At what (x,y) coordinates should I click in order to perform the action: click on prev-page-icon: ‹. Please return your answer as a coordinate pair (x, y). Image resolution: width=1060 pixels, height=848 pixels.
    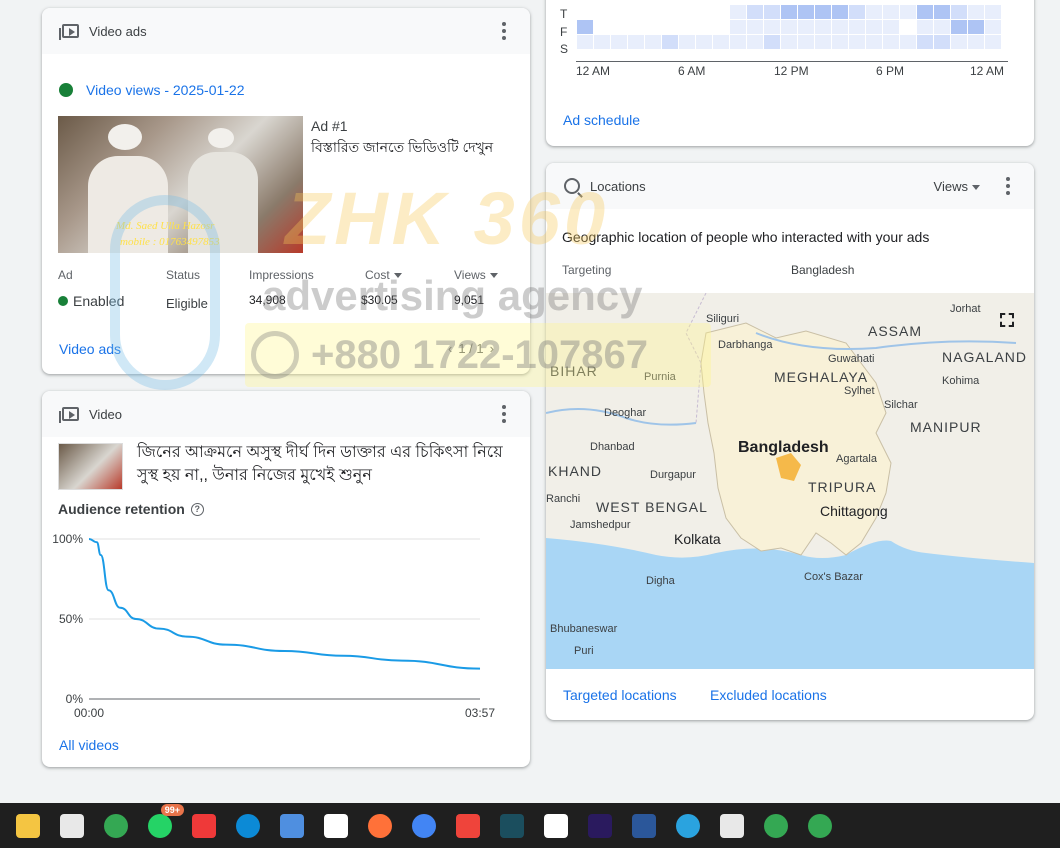
    Looking at the image, I should click on (450, 348).